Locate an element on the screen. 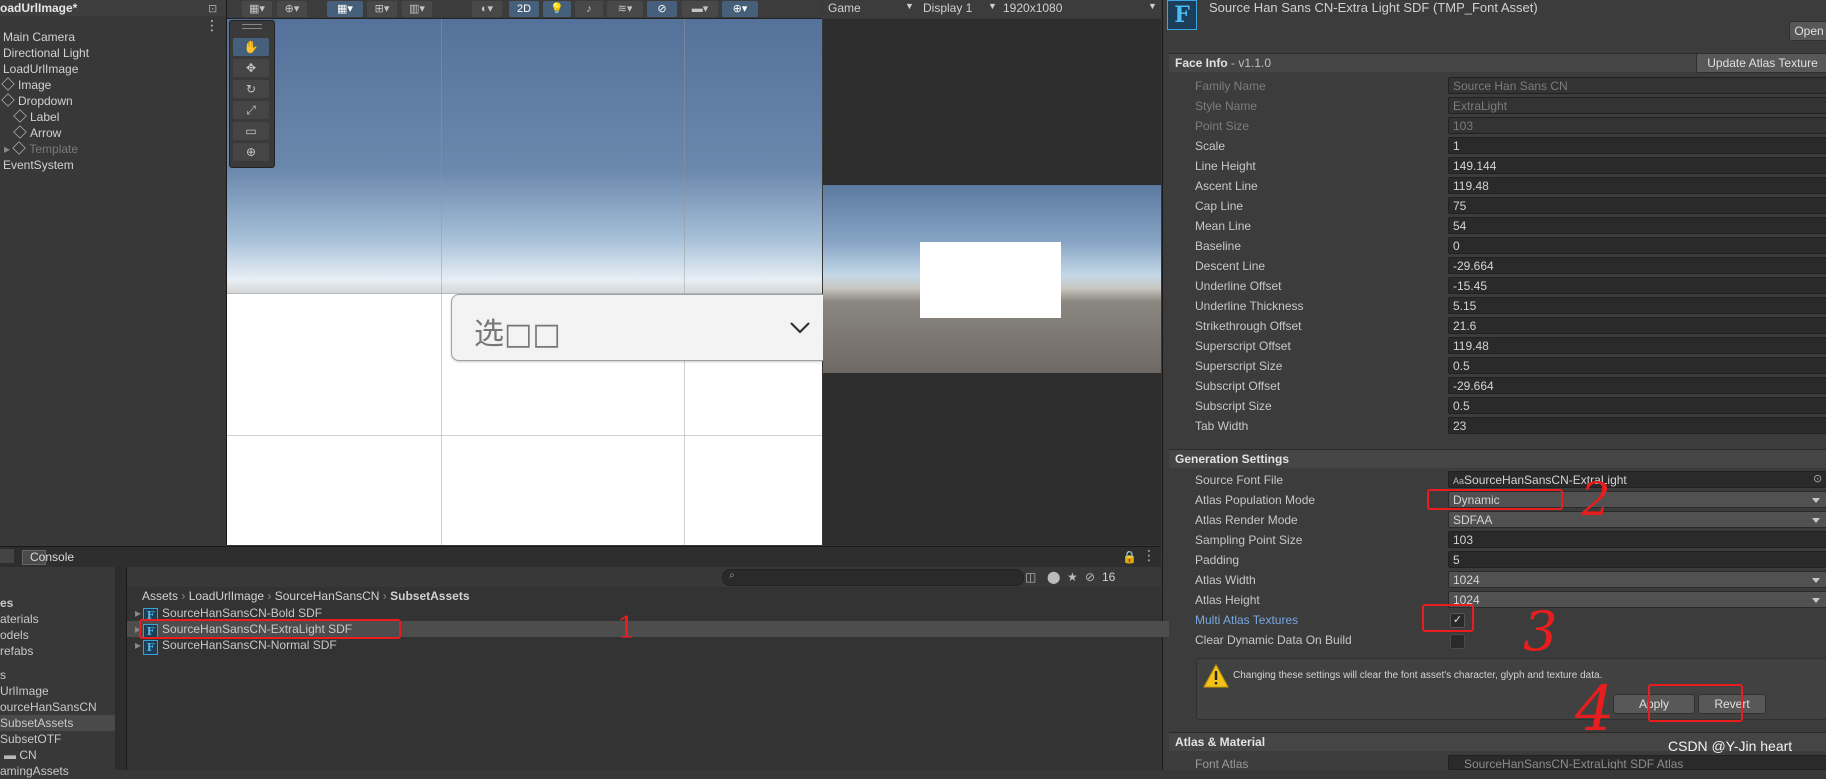 This screenshot has height=779, width=1826. hierarchy-item: LoadUrlImage is located at coordinates (39, 69).